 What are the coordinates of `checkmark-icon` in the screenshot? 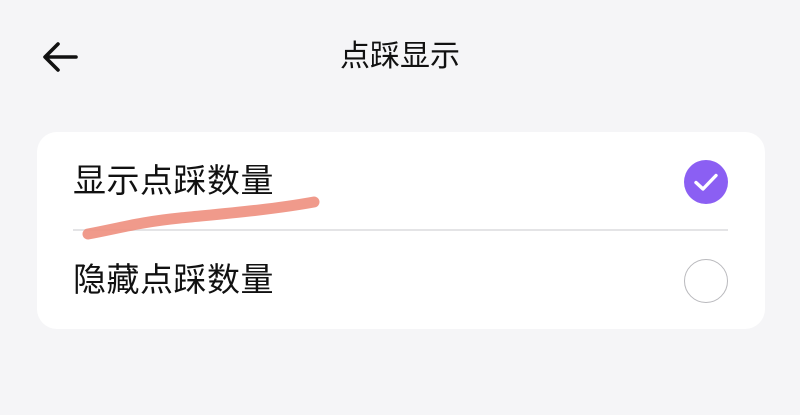 It's located at (706, 182).